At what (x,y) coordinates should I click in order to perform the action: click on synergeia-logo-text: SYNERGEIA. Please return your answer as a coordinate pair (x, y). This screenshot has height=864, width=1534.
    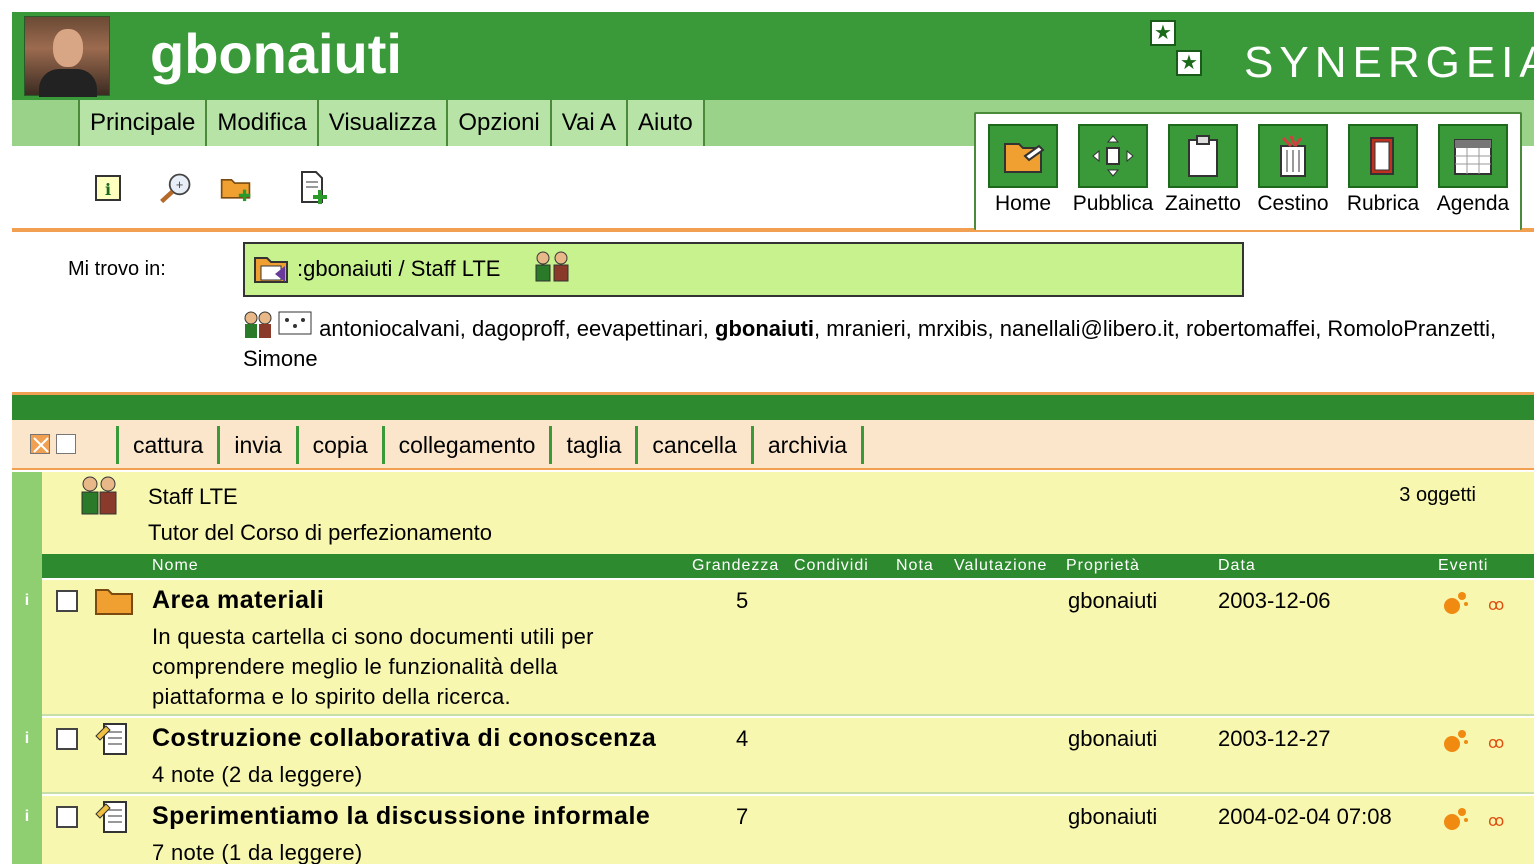
    Looking at the image, I should click on (1389, 62).